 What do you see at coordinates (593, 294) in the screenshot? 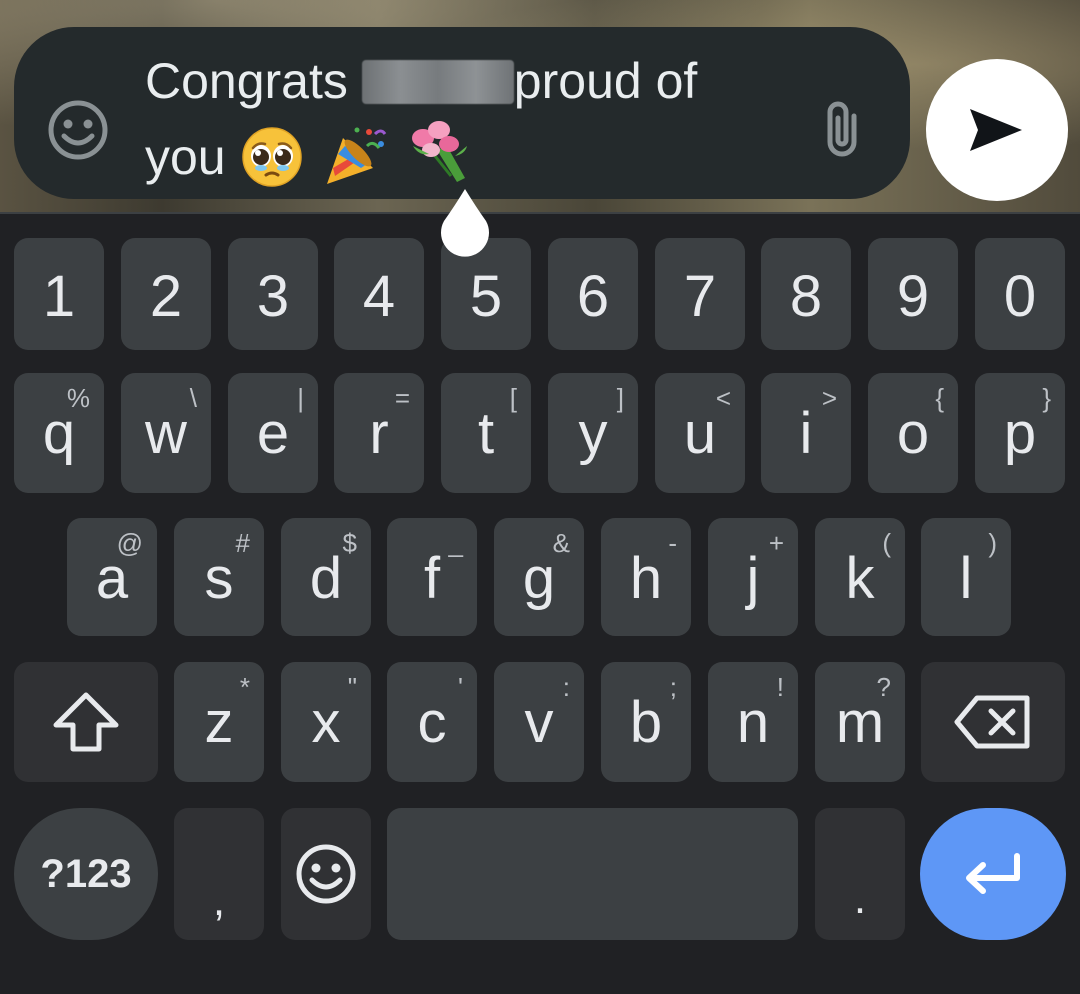
I see `key-6: 6` at bounding box center [593, 294].